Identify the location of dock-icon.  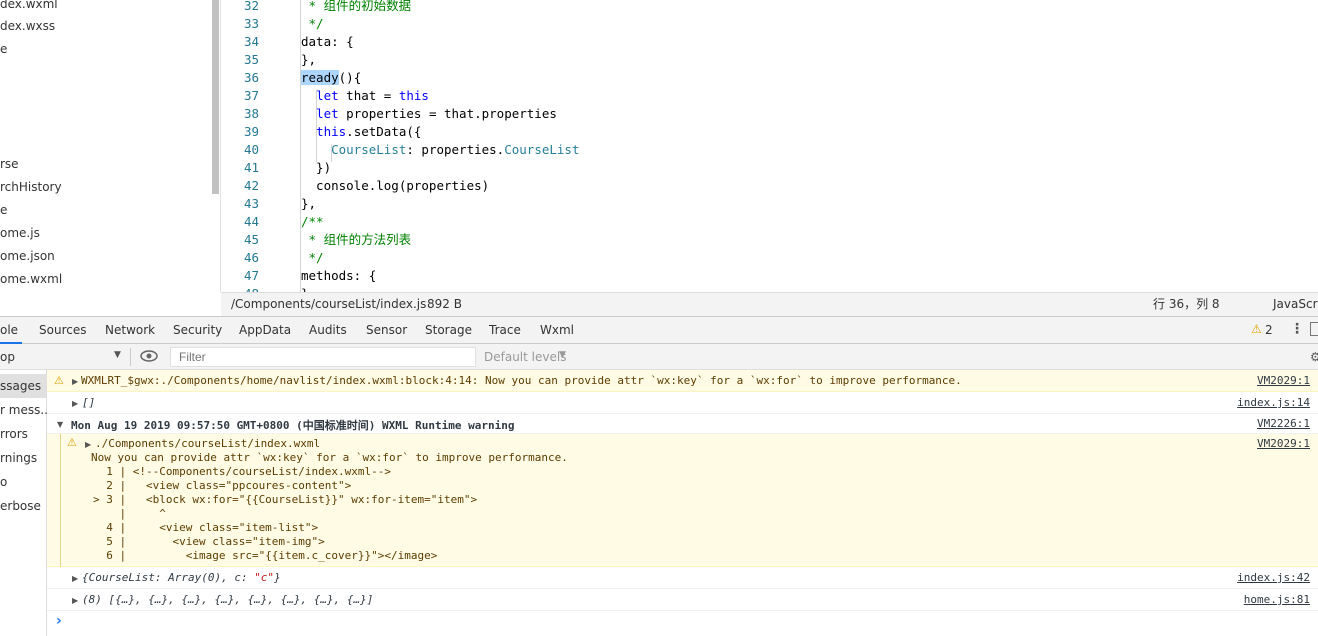
(1314, 329).